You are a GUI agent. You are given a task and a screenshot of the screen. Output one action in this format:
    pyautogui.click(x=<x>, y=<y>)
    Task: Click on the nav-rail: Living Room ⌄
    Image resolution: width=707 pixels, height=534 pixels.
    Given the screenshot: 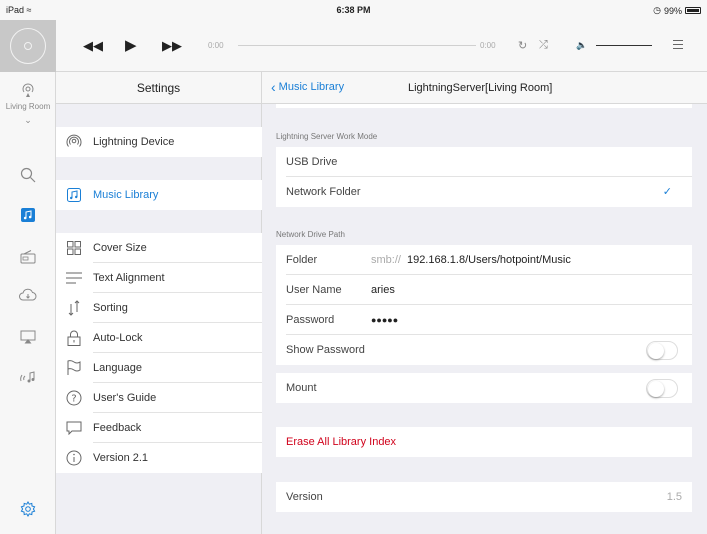 What is the action you would take?
    pyautogui.click(x=28, y=303)
    